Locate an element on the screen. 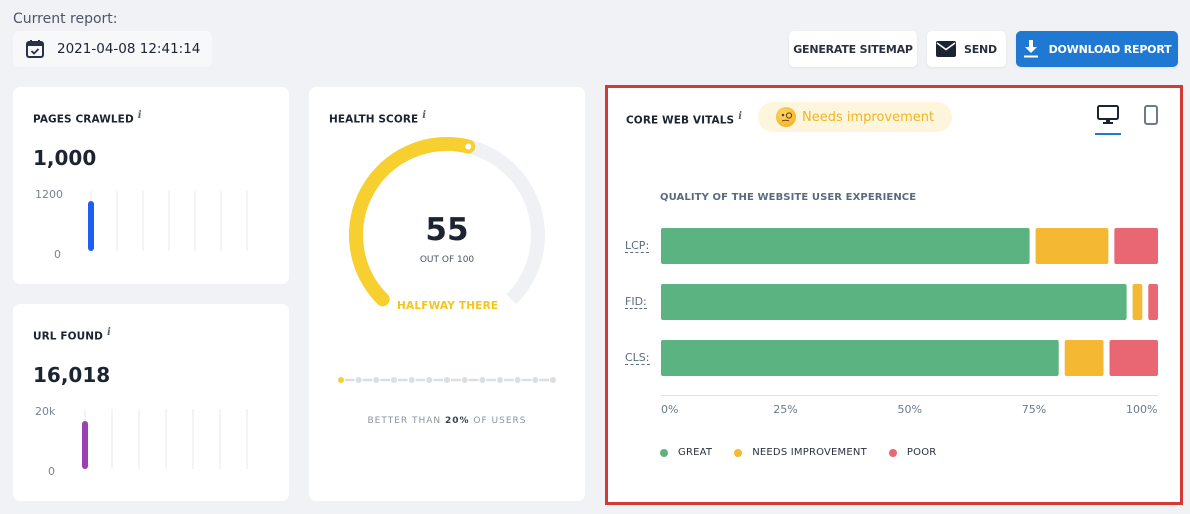  x-tick-label: 0% is located at coordinates (670, 409).